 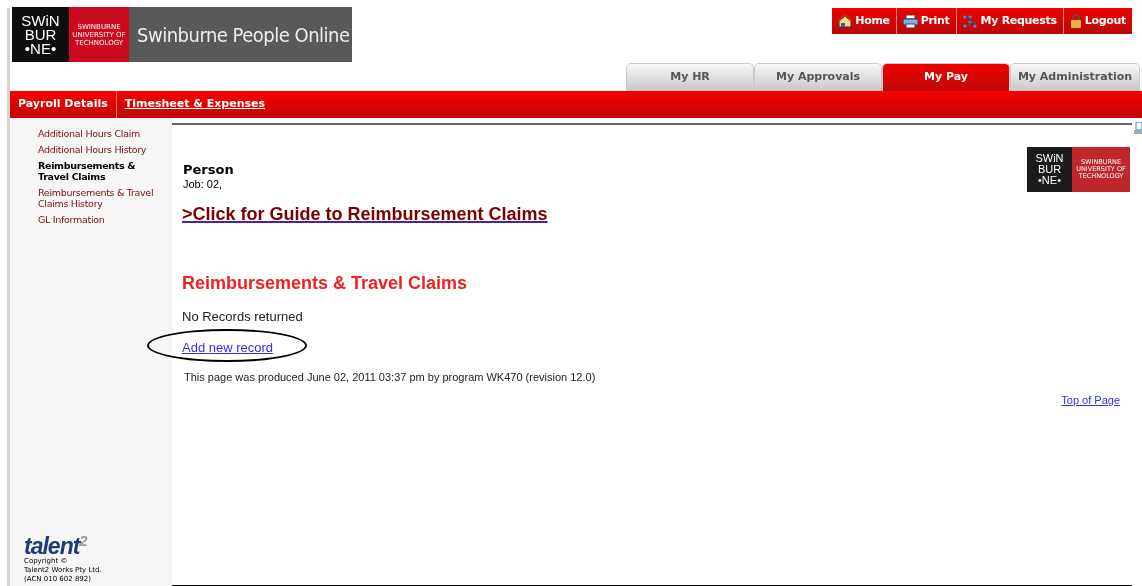 What do you see at coordinates (1097, 21) in the screenshot?
I see `header-button: Logout` at bounding box center [1097, 21].